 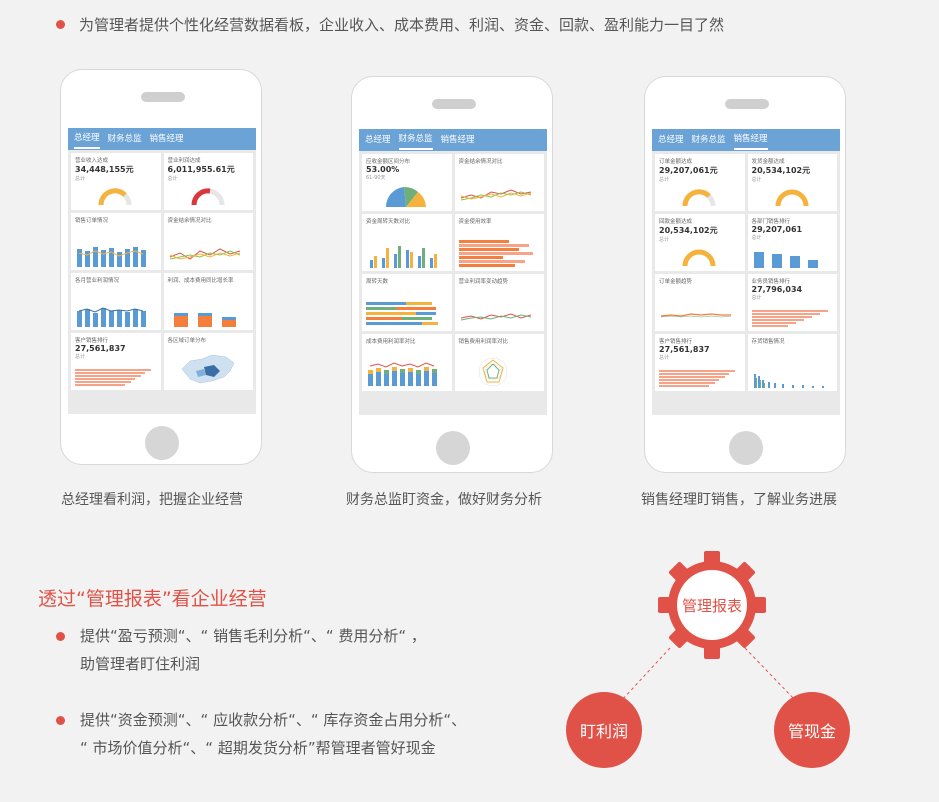 I want to click on caption-finance-director: 财务总监盯资金，做好财务分析, so click(x=444, y=500).